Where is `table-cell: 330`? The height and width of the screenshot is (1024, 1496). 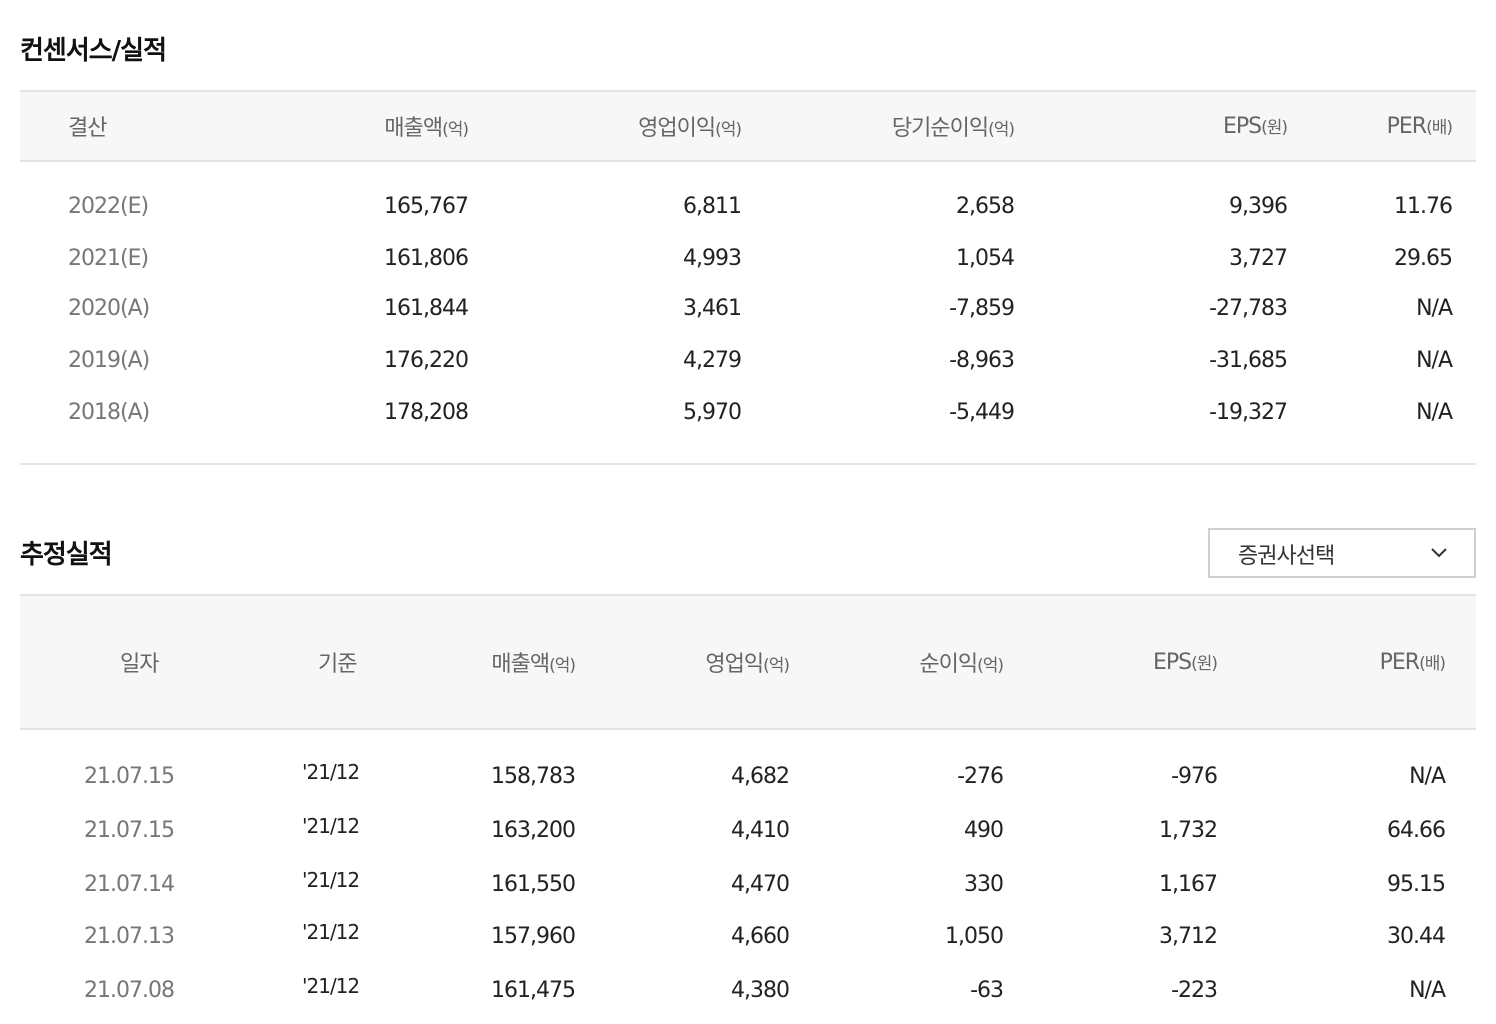 table-cell: 330 is located at coordinates (984, 884).